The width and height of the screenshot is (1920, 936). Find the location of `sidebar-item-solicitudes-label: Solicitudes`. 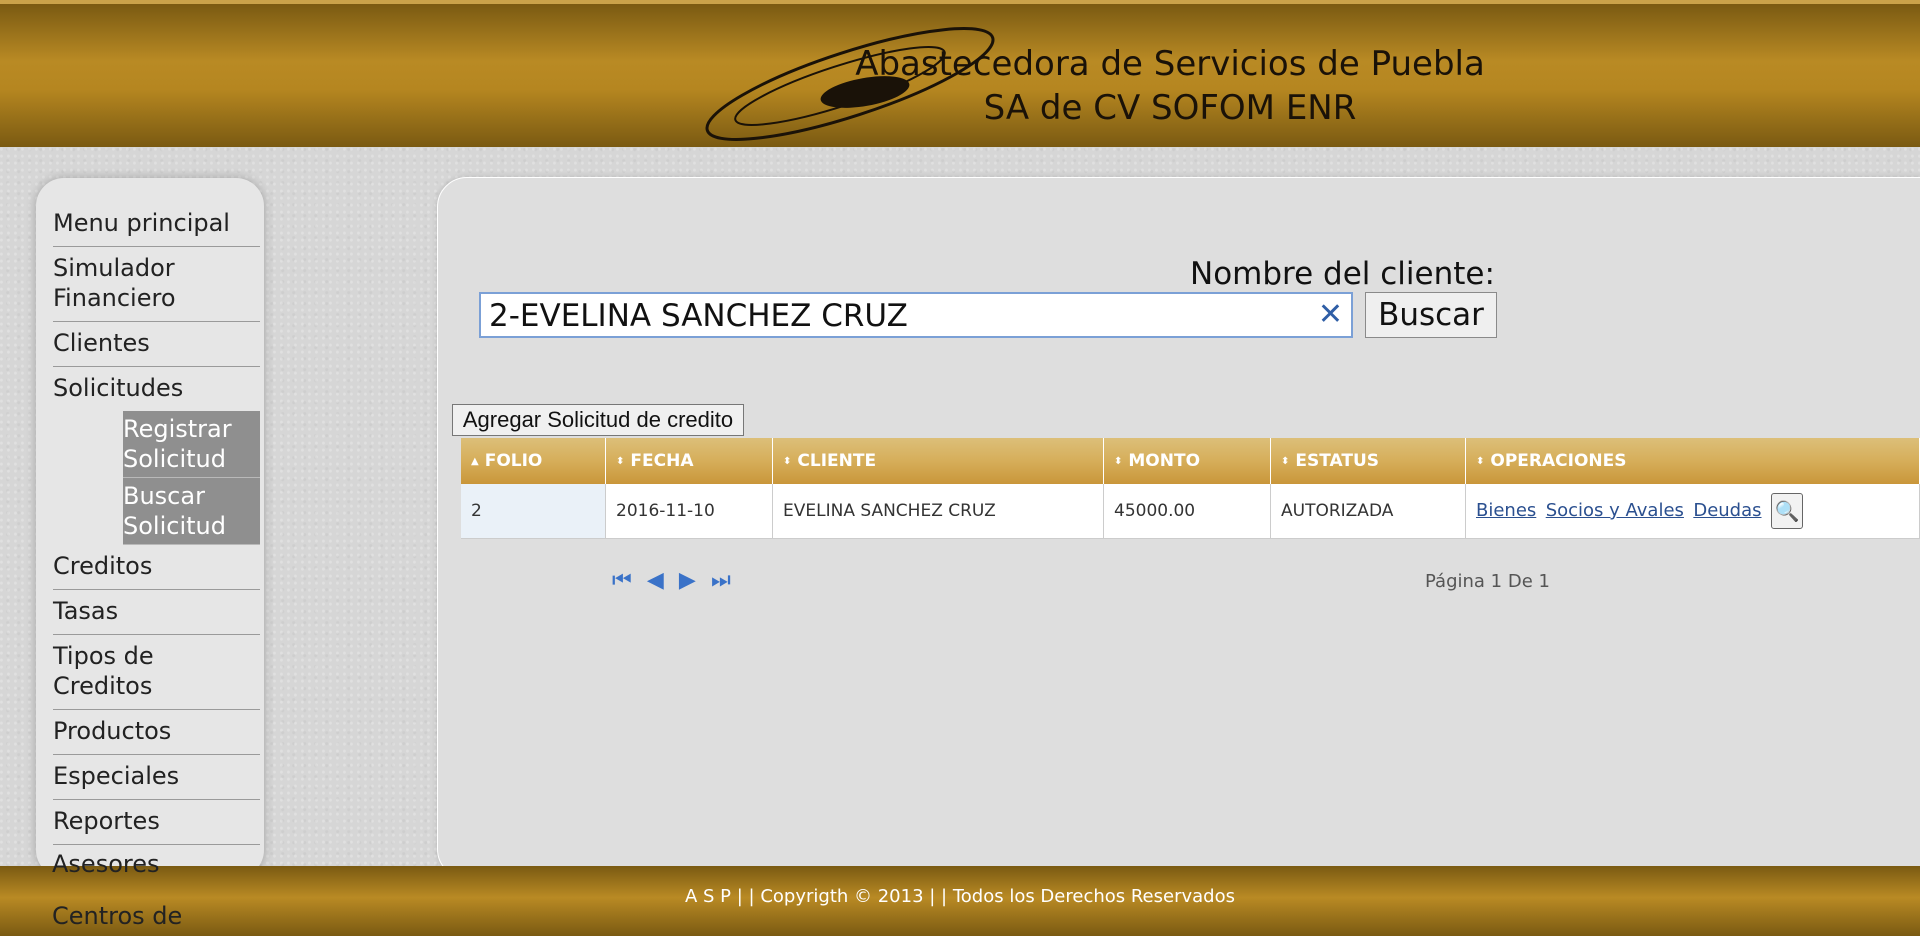

sidebar-item-solicitudes-label: Solicitudes is located at coordinates (118, 388).